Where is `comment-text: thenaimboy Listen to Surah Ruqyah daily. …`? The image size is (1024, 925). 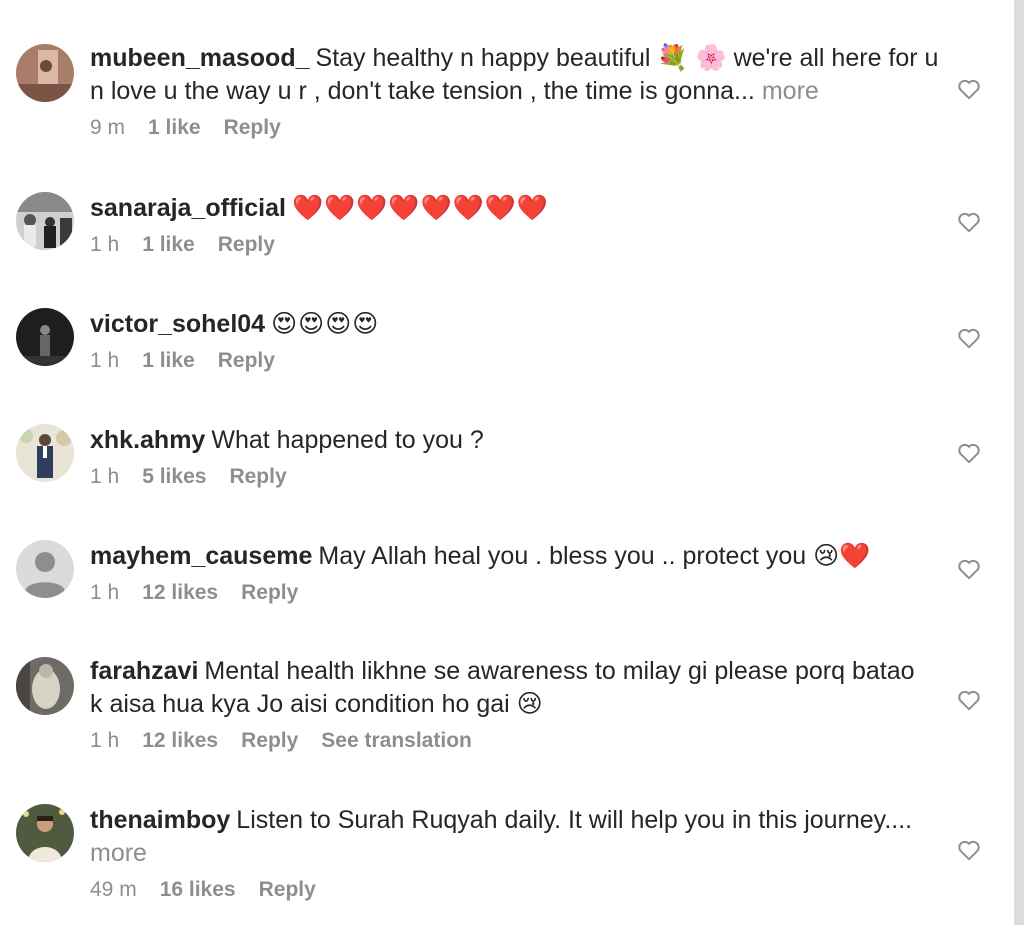 comment-text: thenaimboy Listen to Surah Ruqyah daily. … is located at coordinates (520, 837).